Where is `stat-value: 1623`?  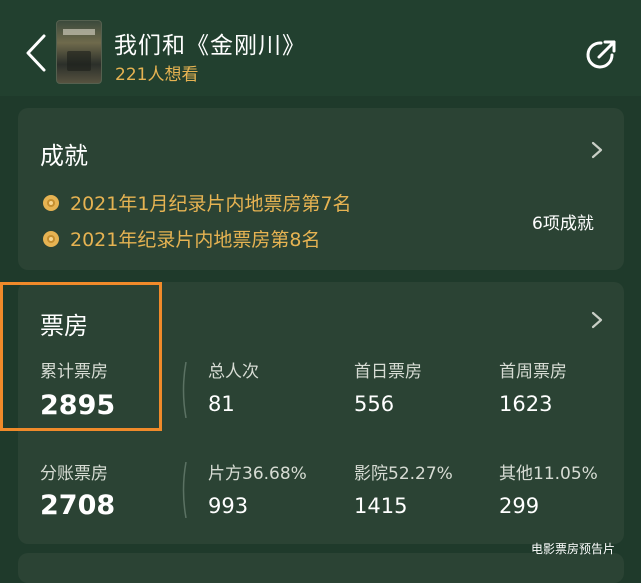 stat-value: 1623 is located at coordinates (526, 404).